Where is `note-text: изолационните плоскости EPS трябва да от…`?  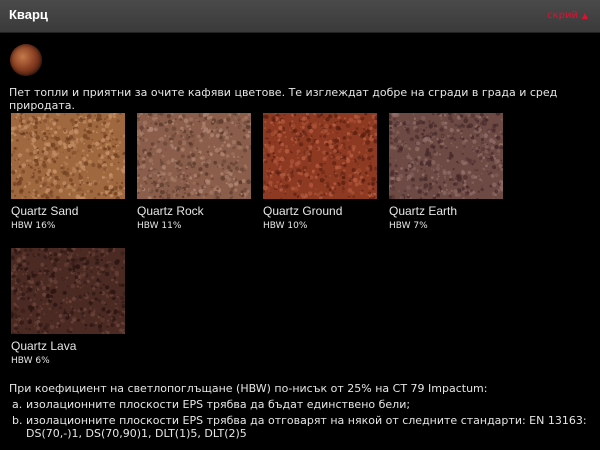
note-text: изолационните плоскости EPS трябва да от… is located at coordinates (306, 427).